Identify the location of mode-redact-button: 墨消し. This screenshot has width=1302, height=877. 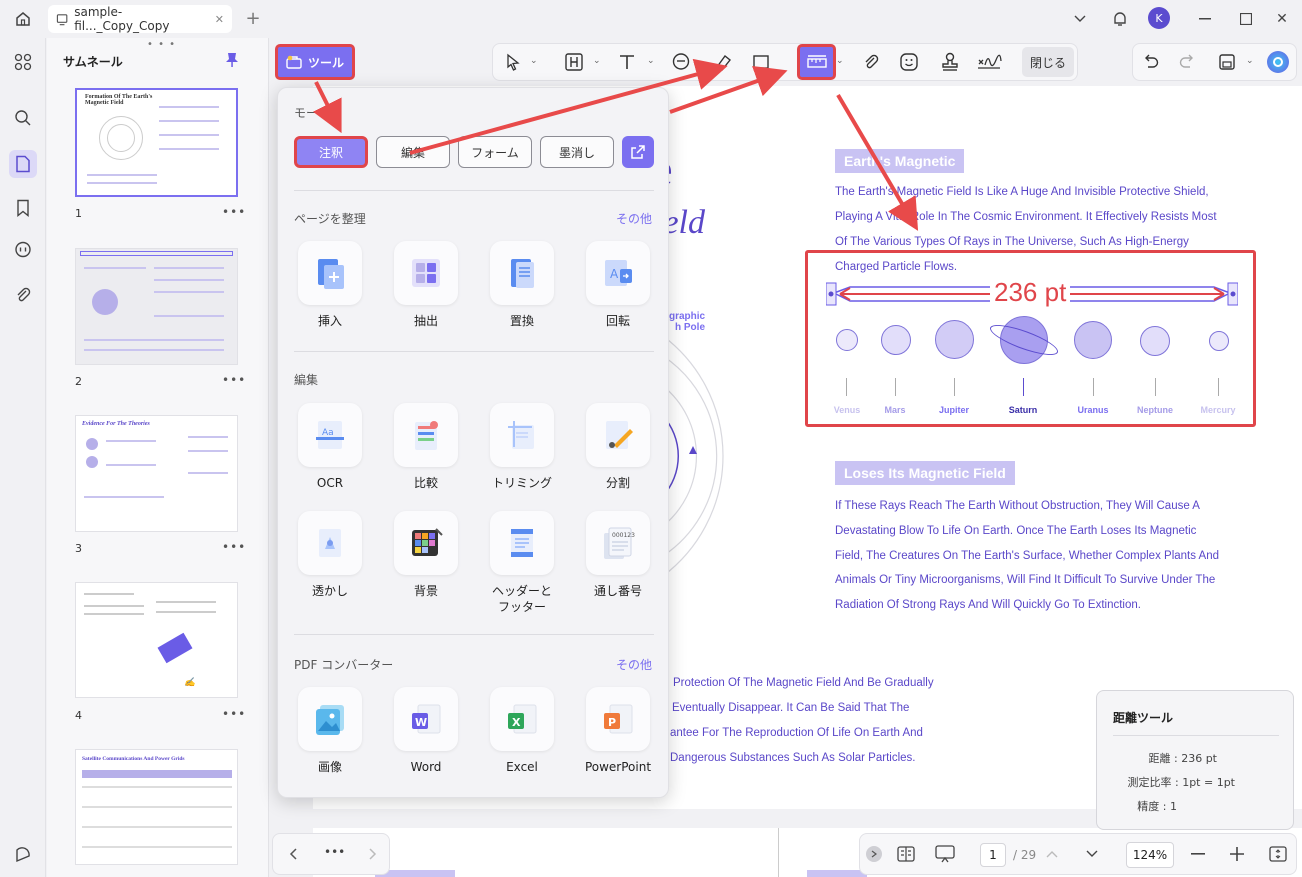
(577, 152).